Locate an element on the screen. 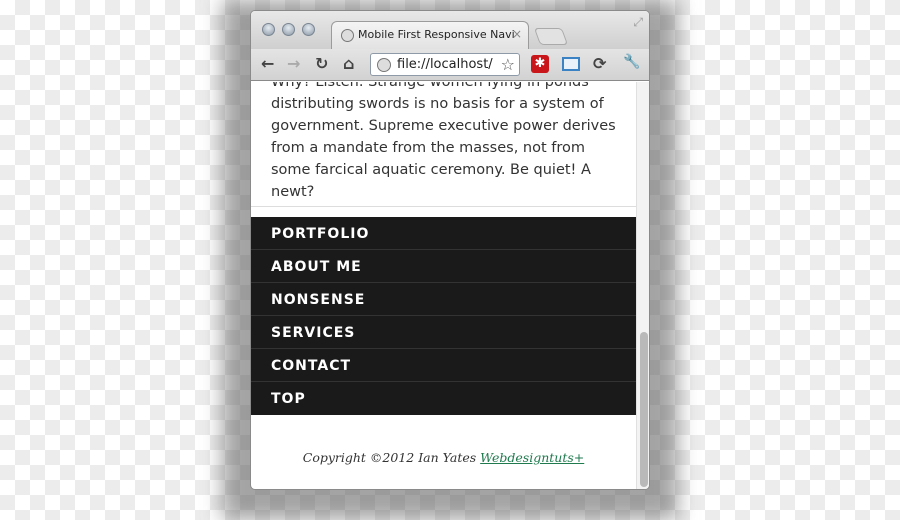 This screenshot has height=520, width=900. scrollbar is located at coordinates (642, 285).